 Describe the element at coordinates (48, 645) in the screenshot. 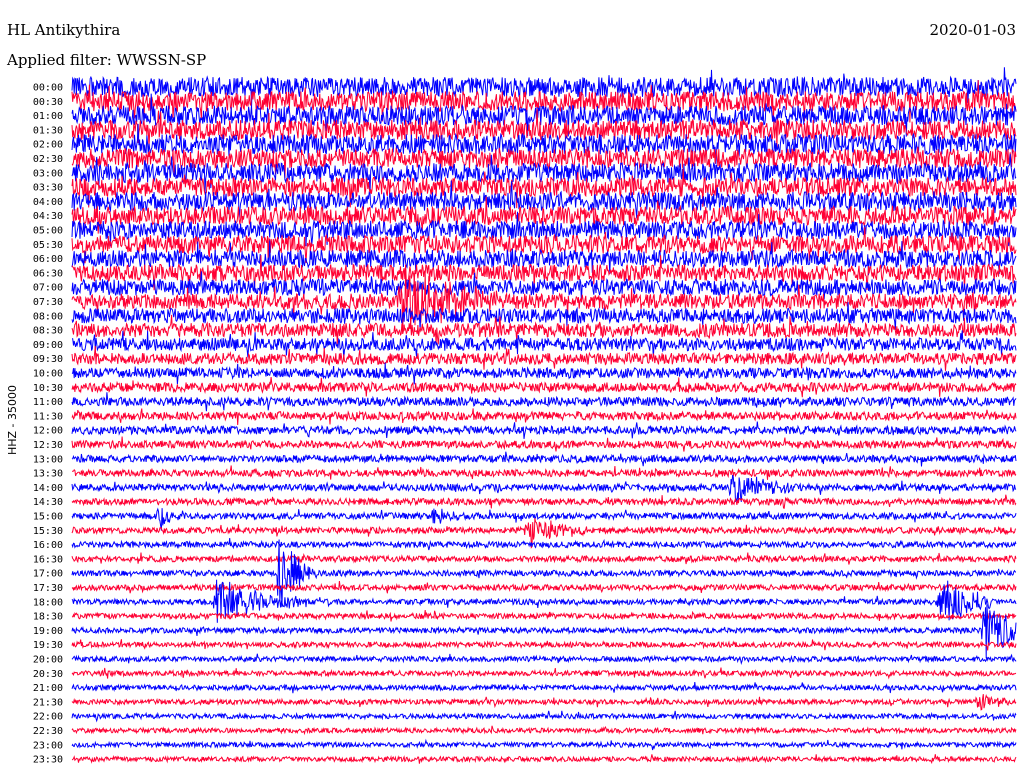

I see `row-time-label: 19:30` at that location.